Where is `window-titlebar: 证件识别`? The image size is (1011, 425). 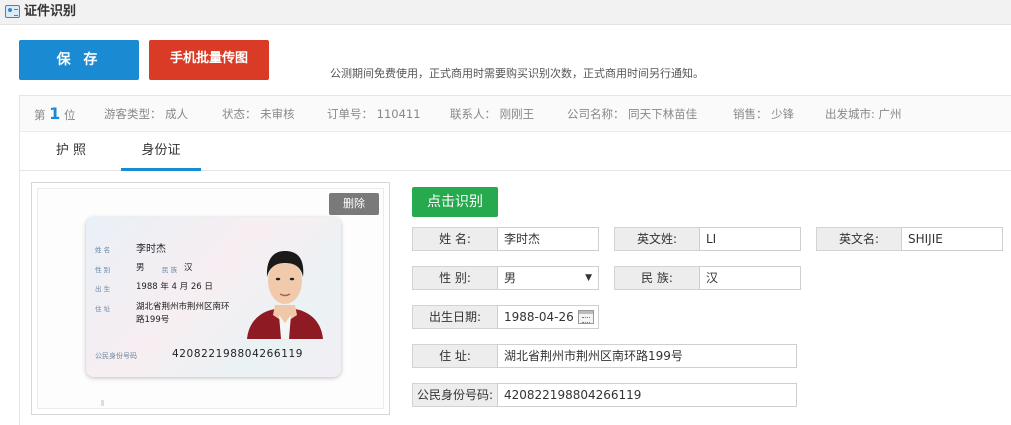
window-titlebar: 证件识别 is located at coordinates (505, 12).